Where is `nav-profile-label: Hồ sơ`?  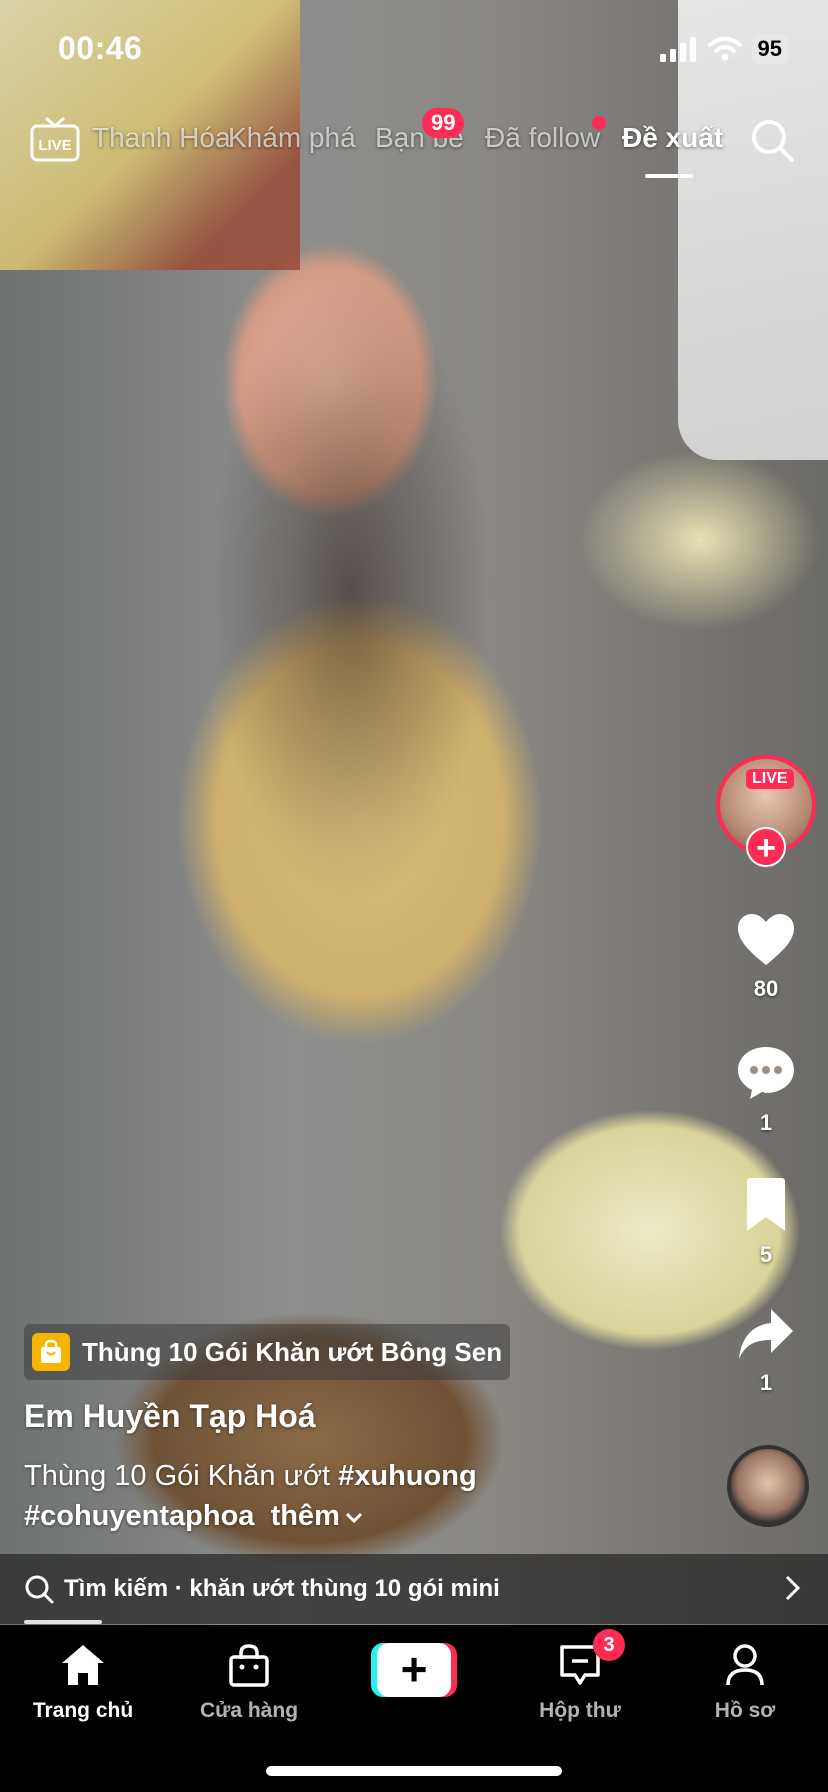
nav-profile-label: Hồ sơ is located at coordinates (745, 1710).